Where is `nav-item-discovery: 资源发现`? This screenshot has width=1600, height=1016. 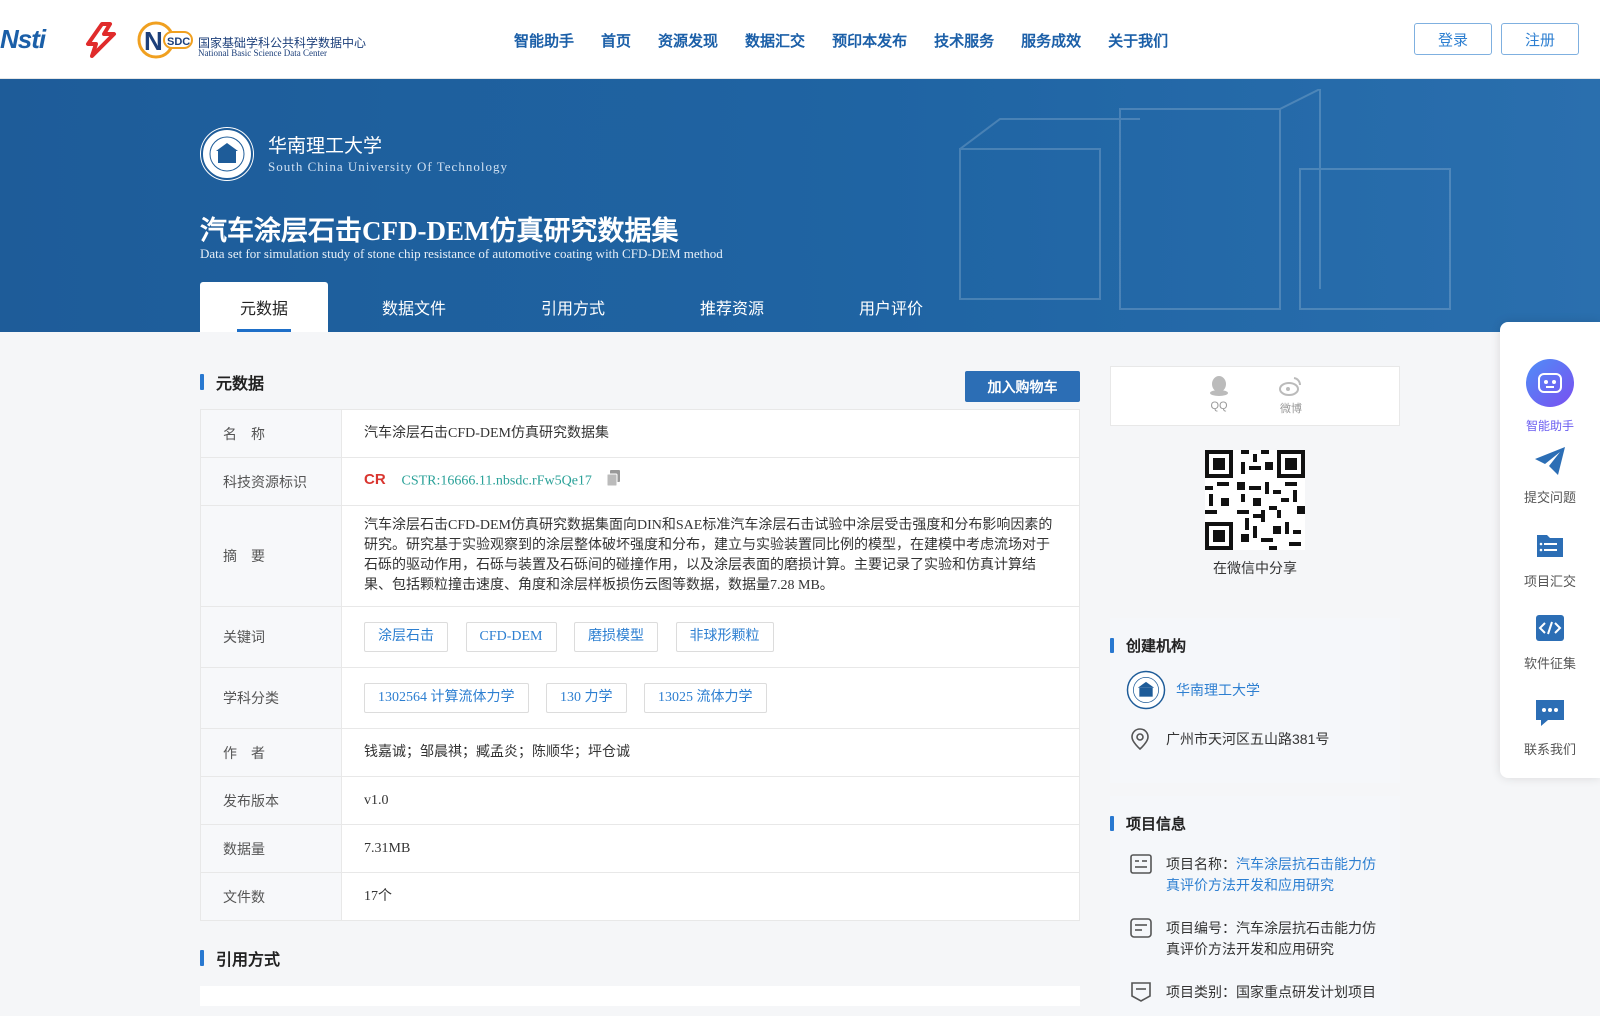
nav-item-discovery: 资源发现 is located at coordinates (688, 40).